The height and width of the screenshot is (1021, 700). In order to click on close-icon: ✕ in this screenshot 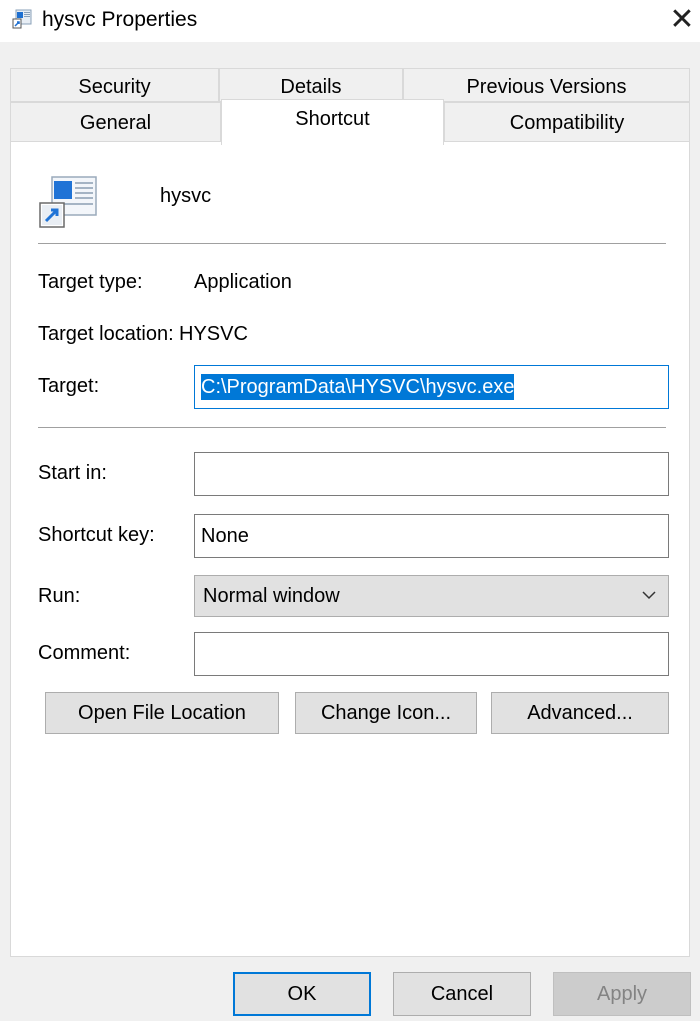, I will do `click(682, 20)`.